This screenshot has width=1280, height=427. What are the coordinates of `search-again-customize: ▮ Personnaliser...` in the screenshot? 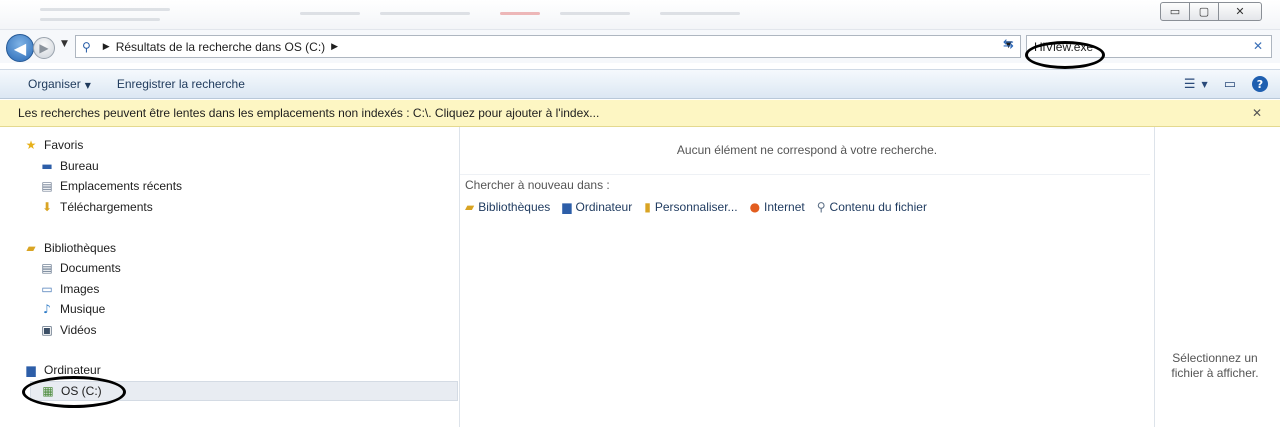 It's located at (690, 207).